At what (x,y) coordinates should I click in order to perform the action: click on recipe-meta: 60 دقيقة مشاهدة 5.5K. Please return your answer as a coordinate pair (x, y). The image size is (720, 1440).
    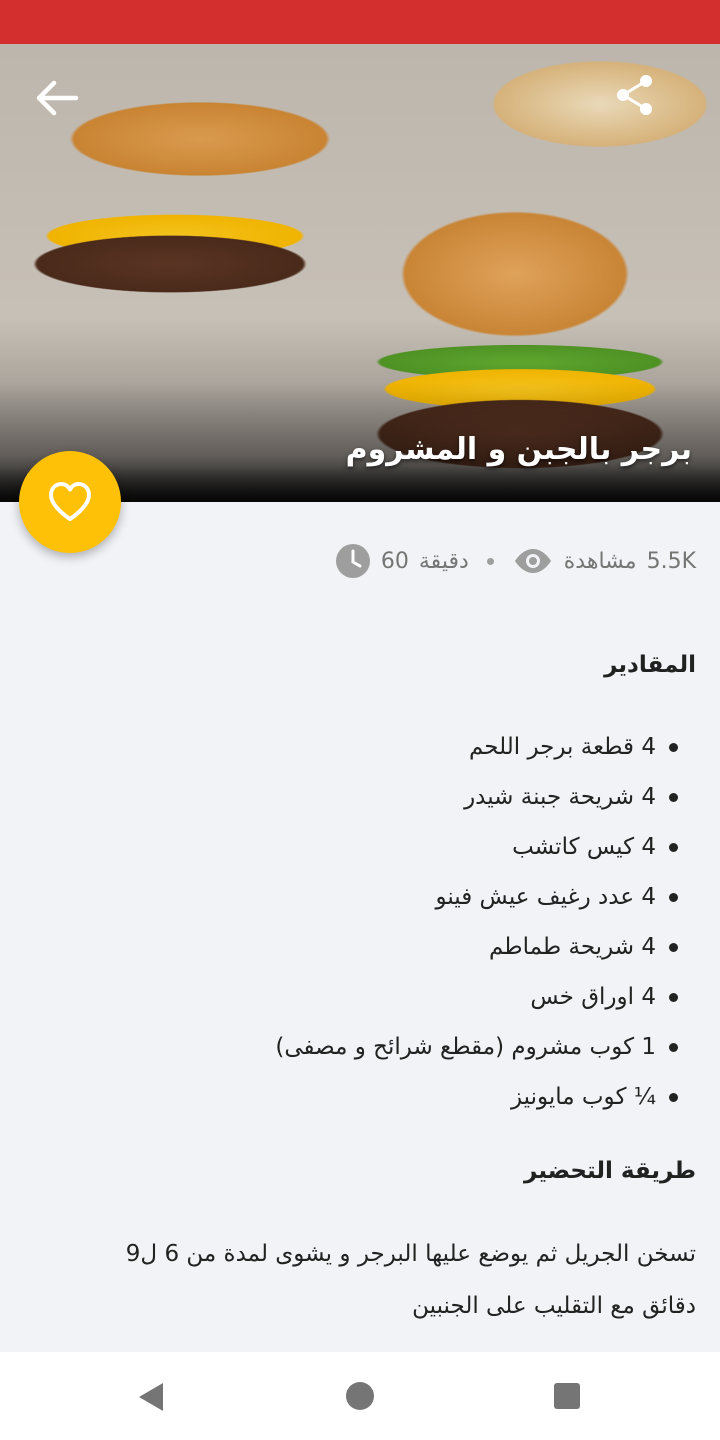
    Looking at the image, I should click on (515, 561).